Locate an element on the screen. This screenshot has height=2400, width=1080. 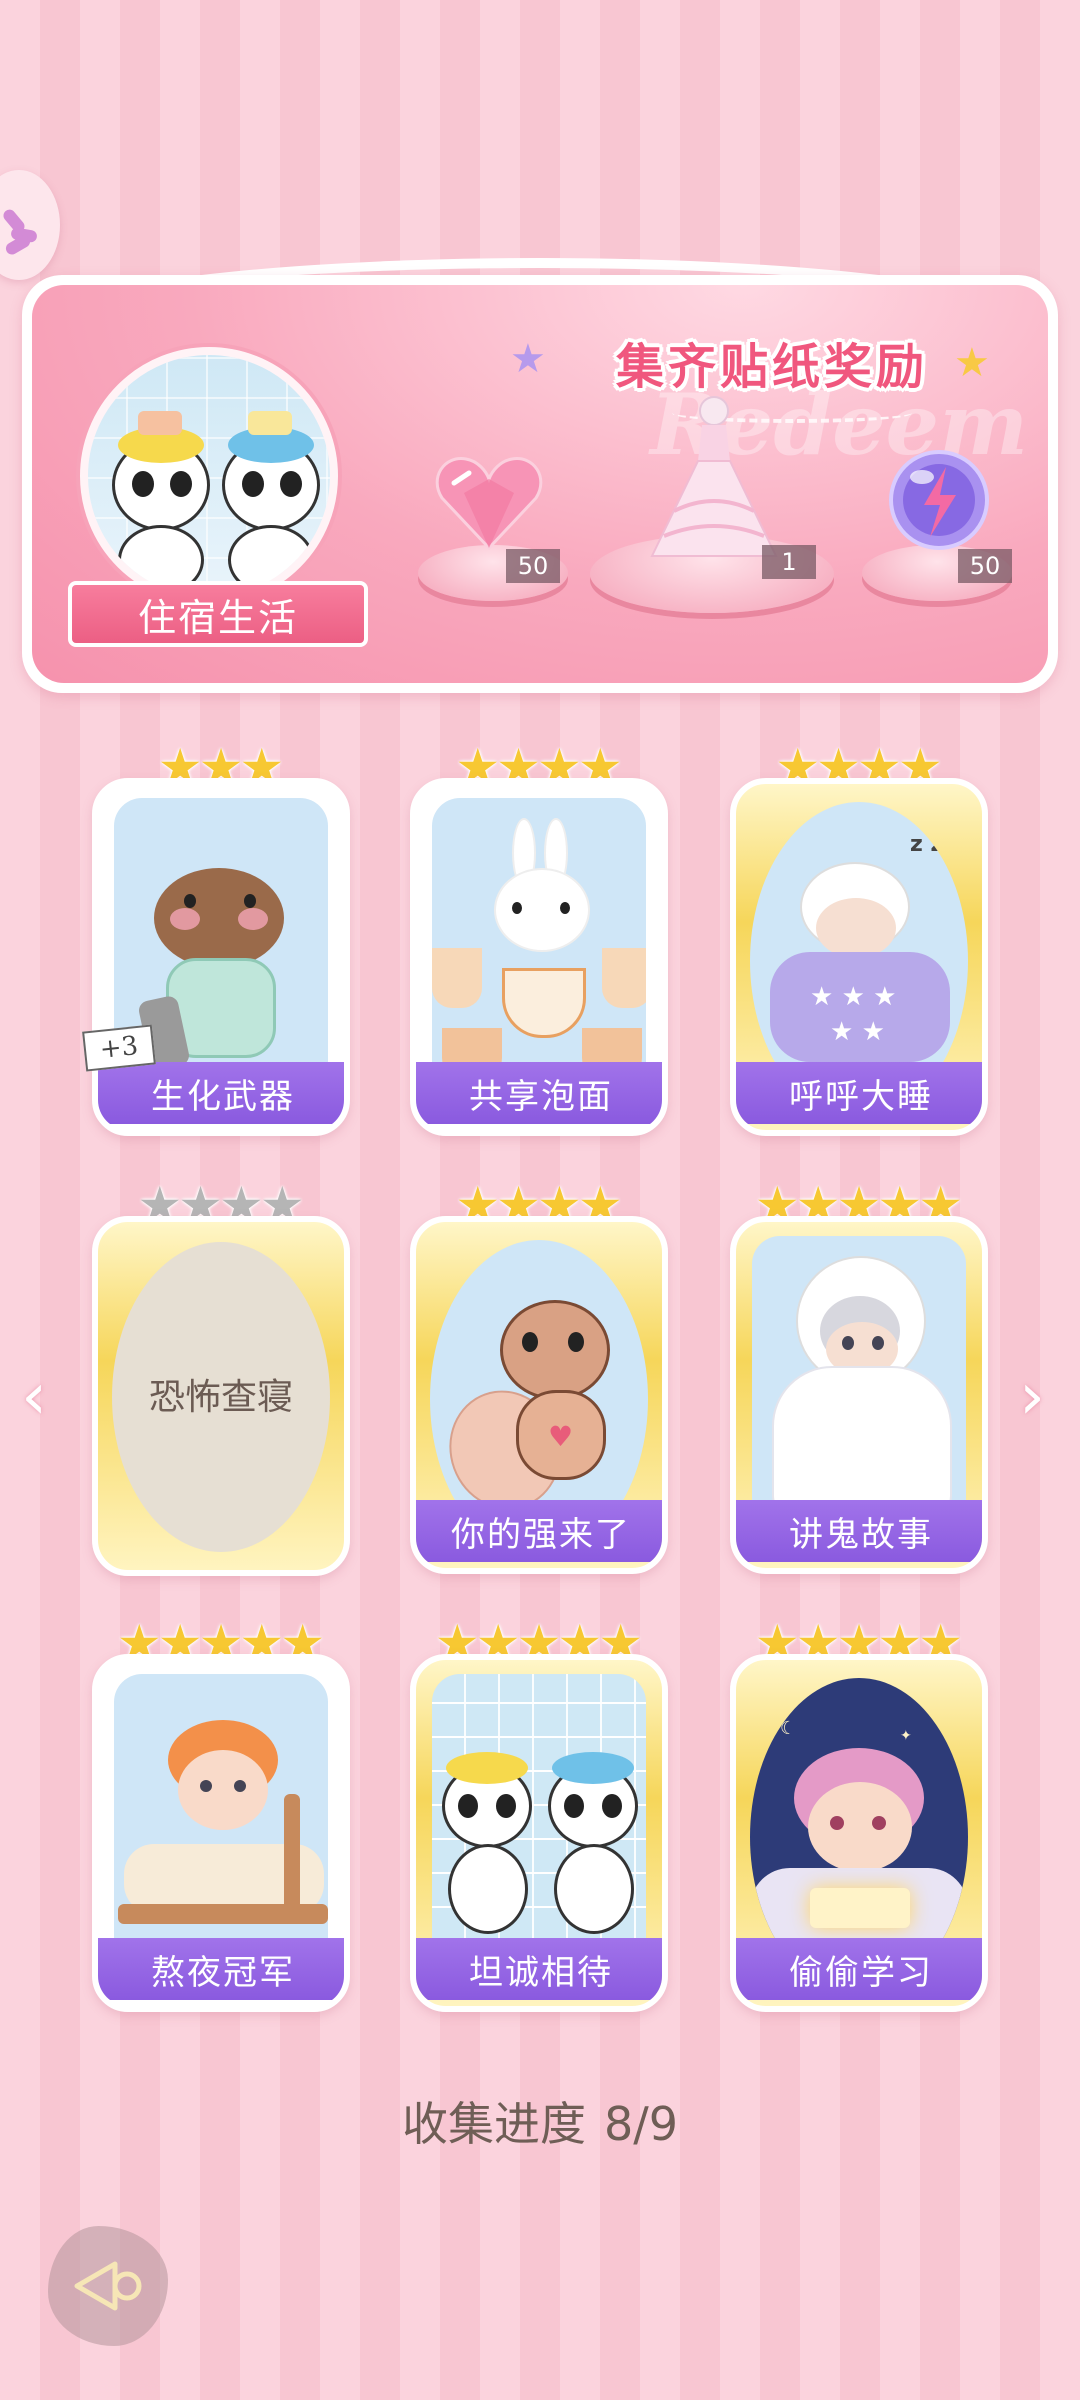
sticker-card: ★ ★ ★ ★ ★ 坦诚相待 is located at coordinates (539, 1815).